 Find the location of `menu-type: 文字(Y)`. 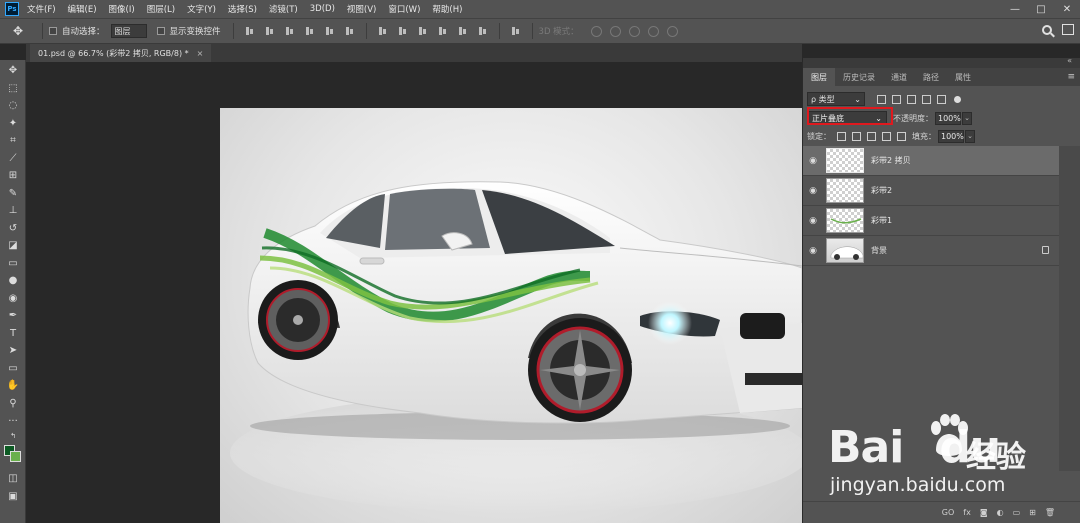

menu-type: 文字(Y) is located at coordinates (201, 9).